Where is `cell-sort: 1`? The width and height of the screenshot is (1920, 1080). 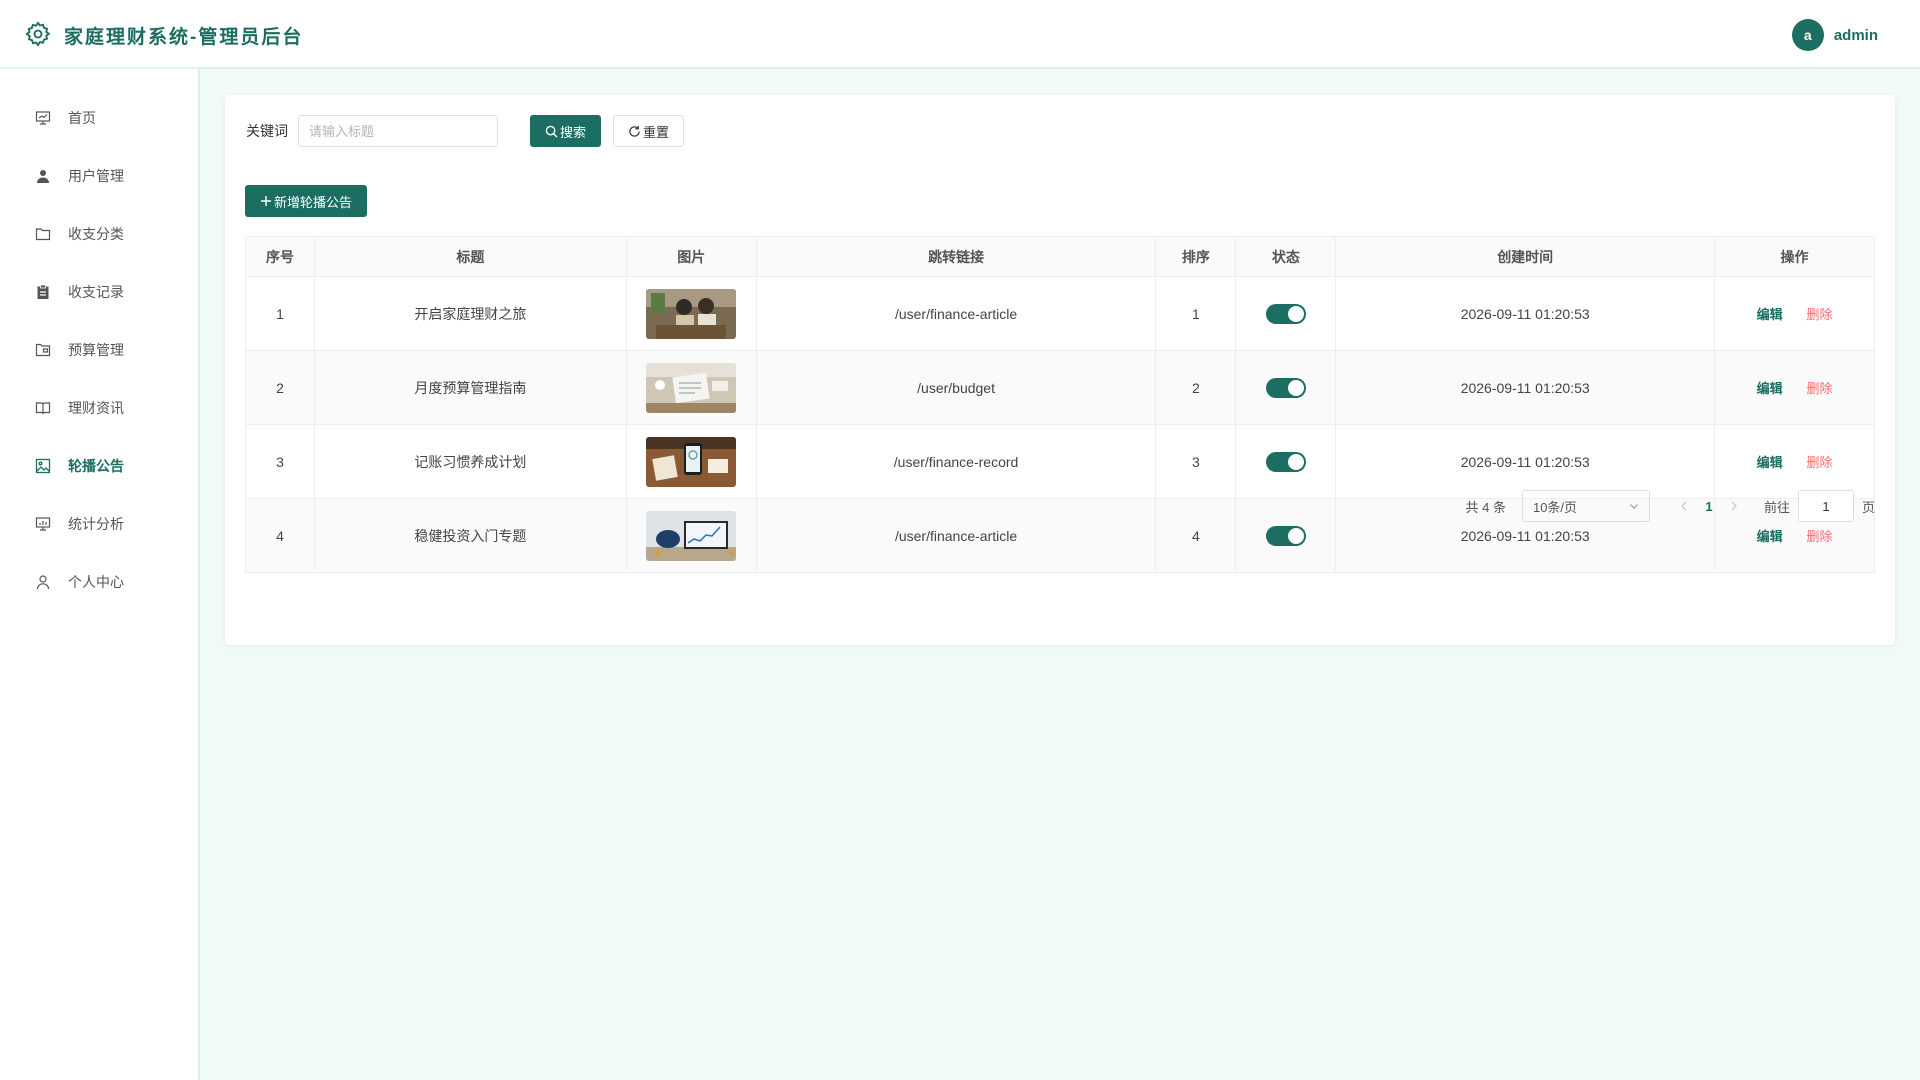
cell-sort: 1 is located at coordinates (1196, 313).